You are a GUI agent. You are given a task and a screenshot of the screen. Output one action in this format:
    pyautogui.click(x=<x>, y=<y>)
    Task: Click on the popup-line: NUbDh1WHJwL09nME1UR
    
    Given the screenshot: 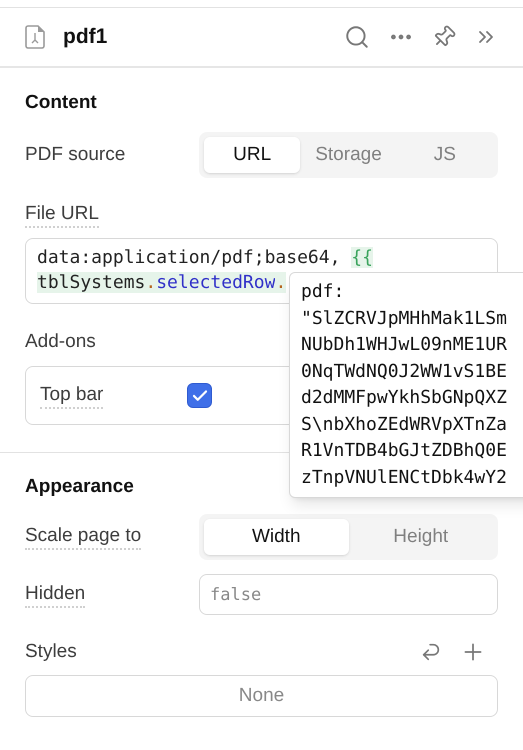 What is the action you would take?
    pyautogui.click(x=404, y=345)
    